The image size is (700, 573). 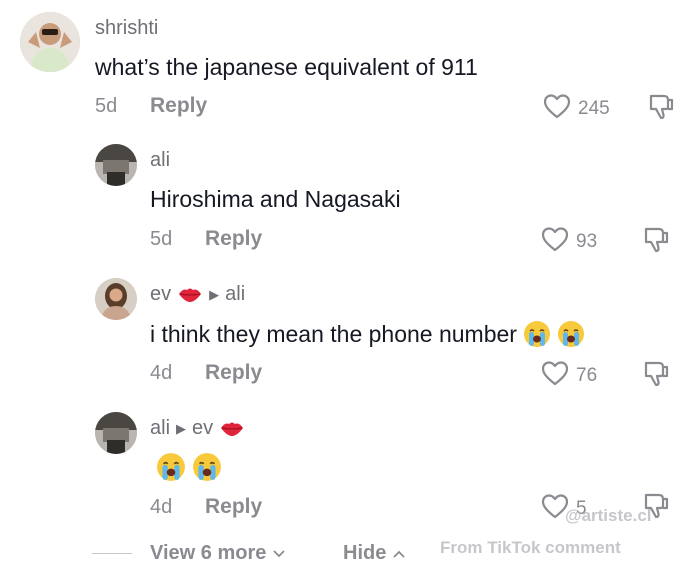 I want to click on view-more-replies-button: View 6 more, so click(x=218, y=553).